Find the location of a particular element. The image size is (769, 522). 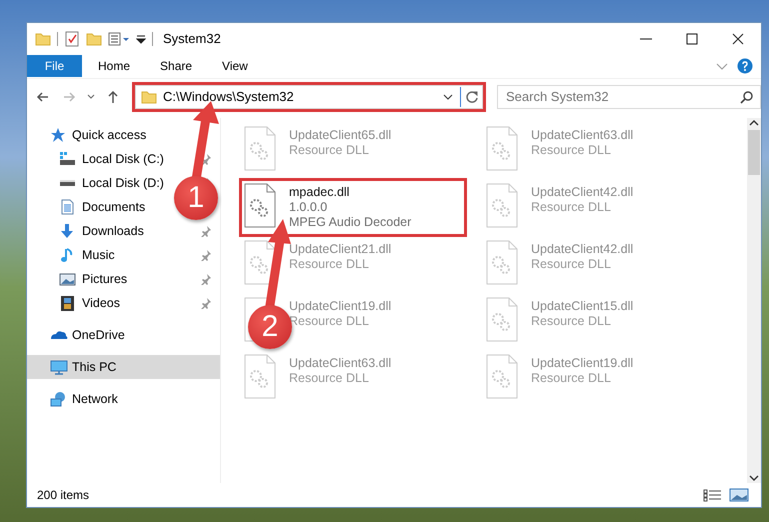

file-description: MPEG Audio Decoder is located at coordinates (350, 222).